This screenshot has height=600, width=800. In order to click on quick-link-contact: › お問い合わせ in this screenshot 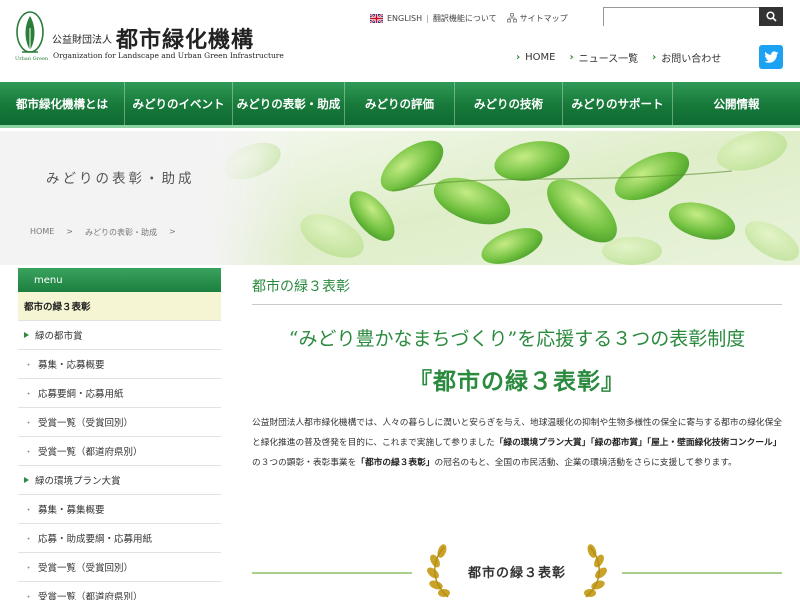, I will do `click(686, 57)`.